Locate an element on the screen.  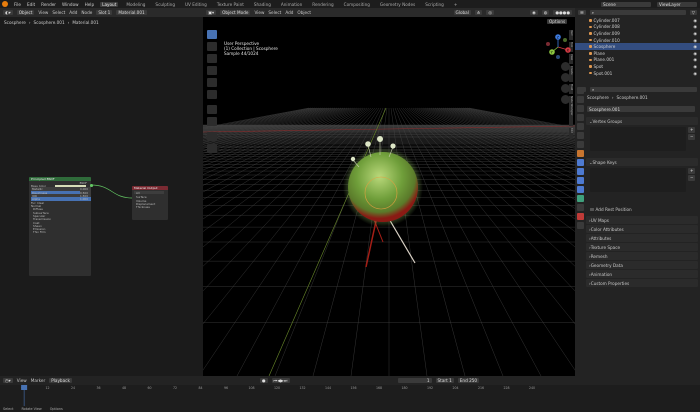
scale-tool is located at coordinates (212, 82).